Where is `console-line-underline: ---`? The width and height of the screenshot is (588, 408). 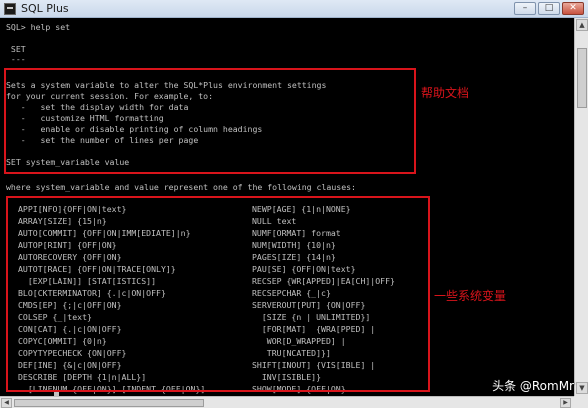
console-line-underline: --- is located at coordinates (16, 59).